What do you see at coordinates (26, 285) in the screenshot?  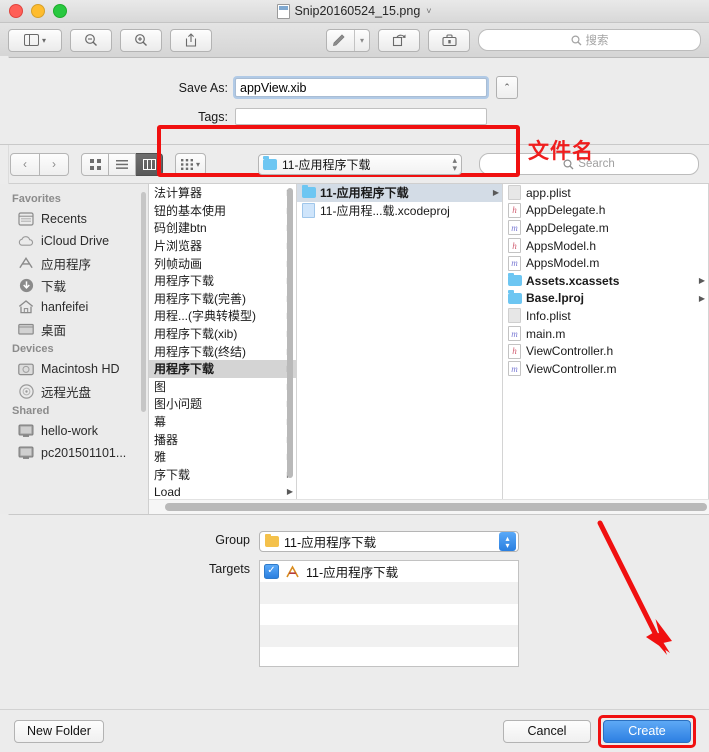 I see `downloads-icon` at bounding box center [26, 285].